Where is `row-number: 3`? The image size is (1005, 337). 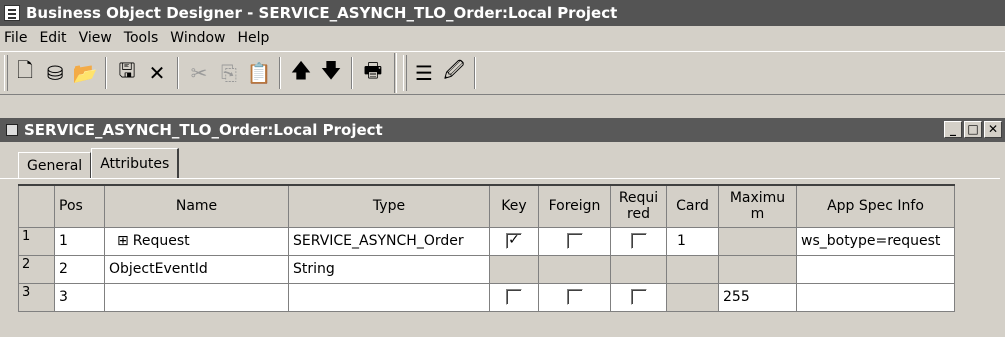
row-number: 3 is located at coordinates (36, 297).